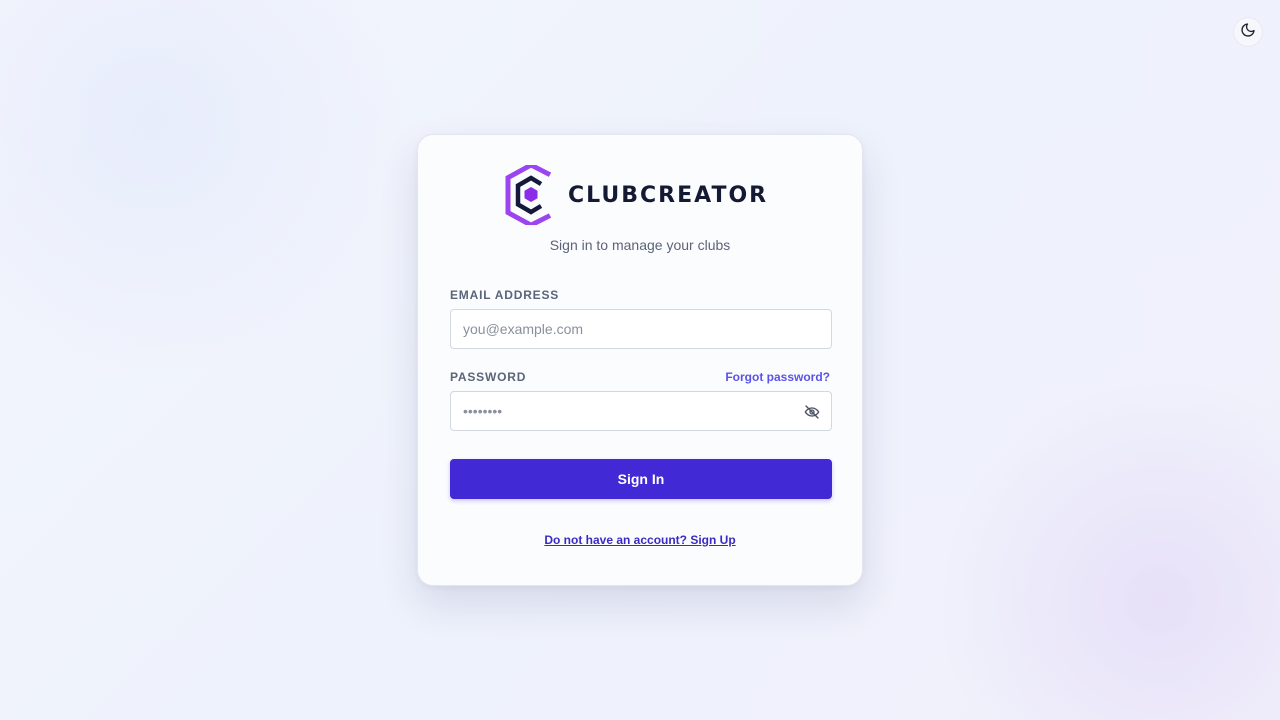 The image size is (1280, 720). I want to click on forgot-password-link: Forgot password?, so click(777, 377).